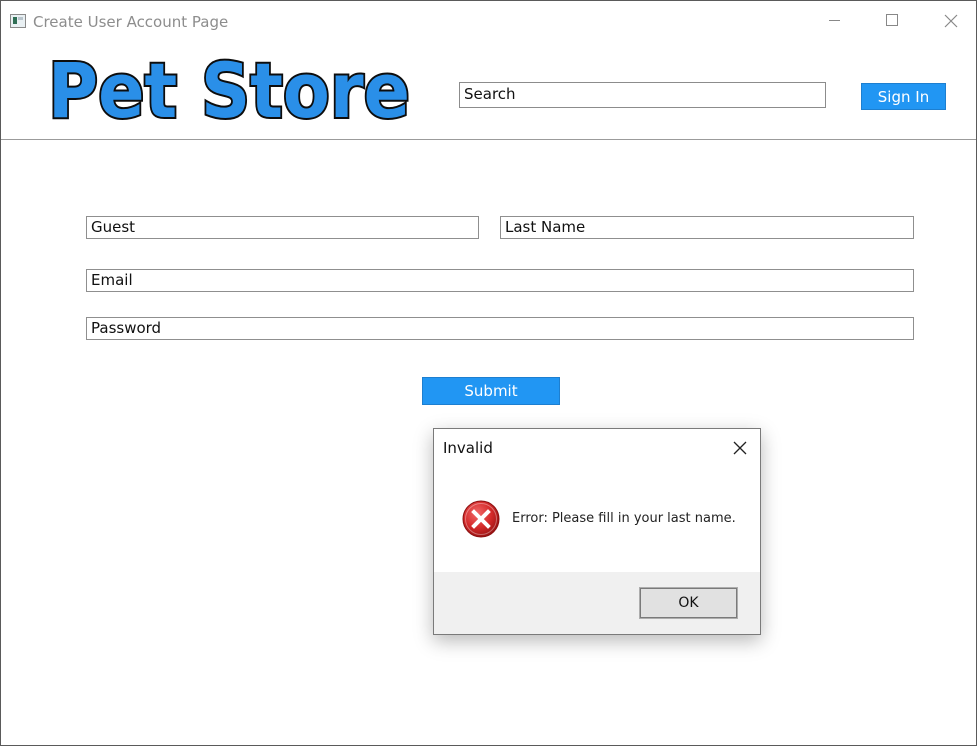 This screenshot has width=977, height=746. I want to click on password-field: Password, so click(500, 328).